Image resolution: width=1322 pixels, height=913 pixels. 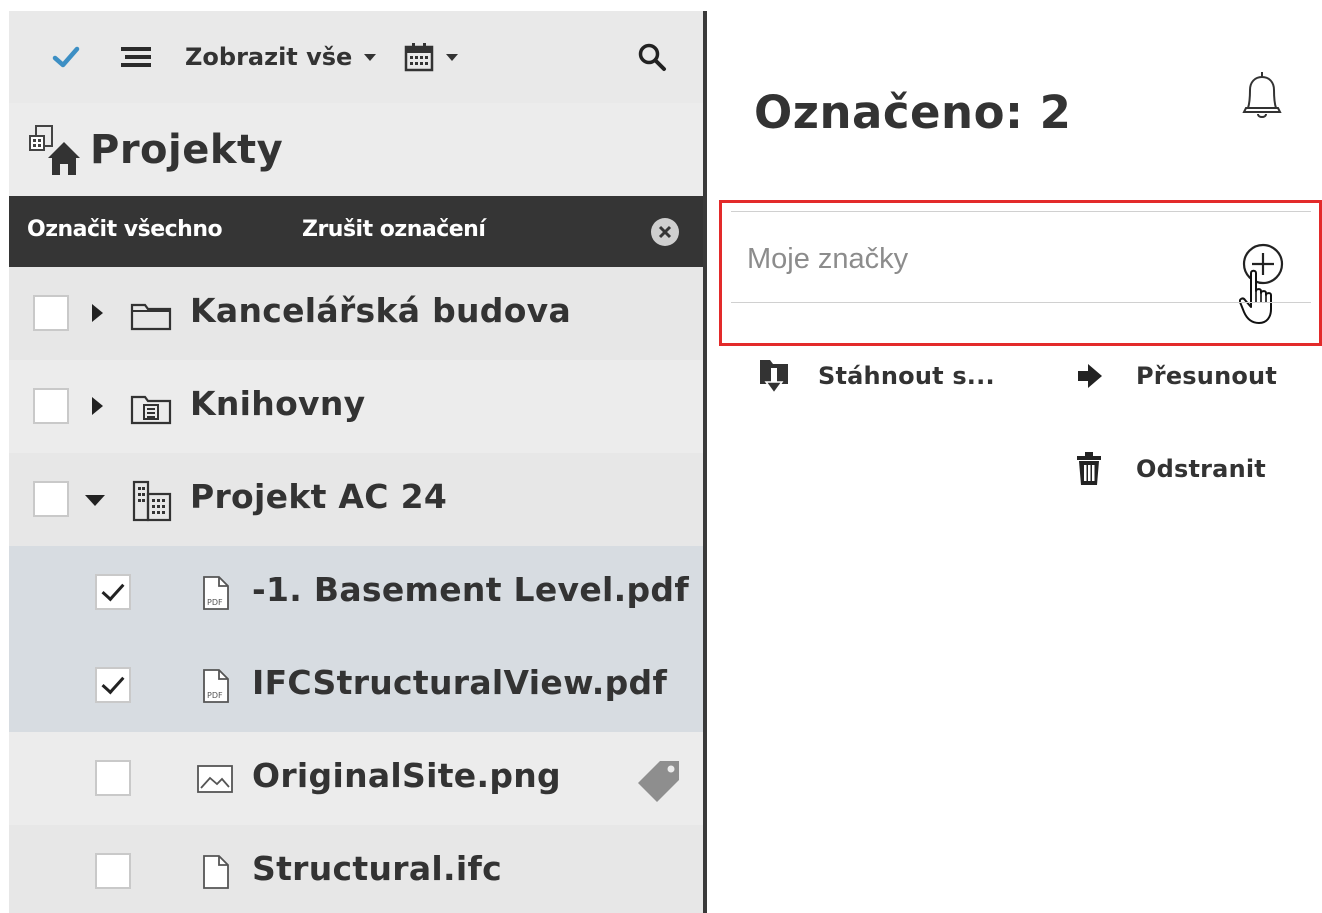 I want to click on delete-button: Odstranit, so click(x=1167, y=469).